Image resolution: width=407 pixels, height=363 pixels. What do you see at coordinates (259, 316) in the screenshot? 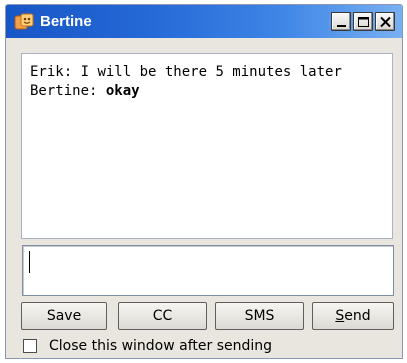
I see `sms-button: SMS` at bounding box center [259, 316].